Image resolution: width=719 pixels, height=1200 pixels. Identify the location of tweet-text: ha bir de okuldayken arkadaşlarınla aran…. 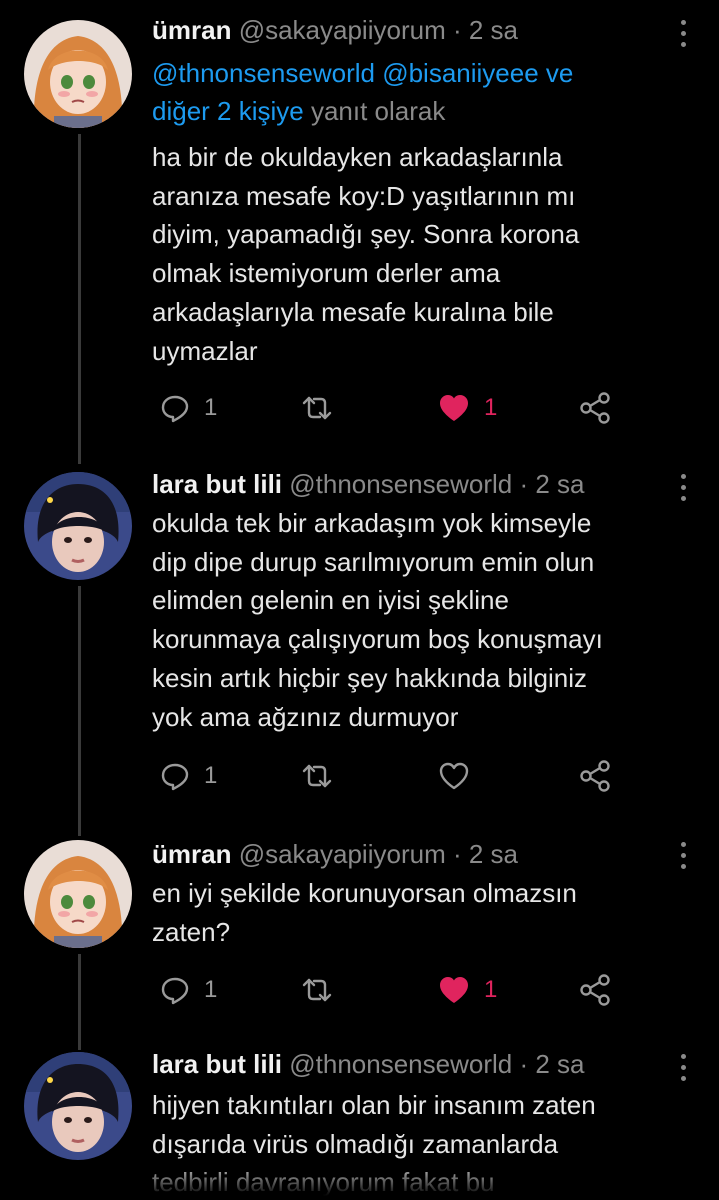
(366, 254).